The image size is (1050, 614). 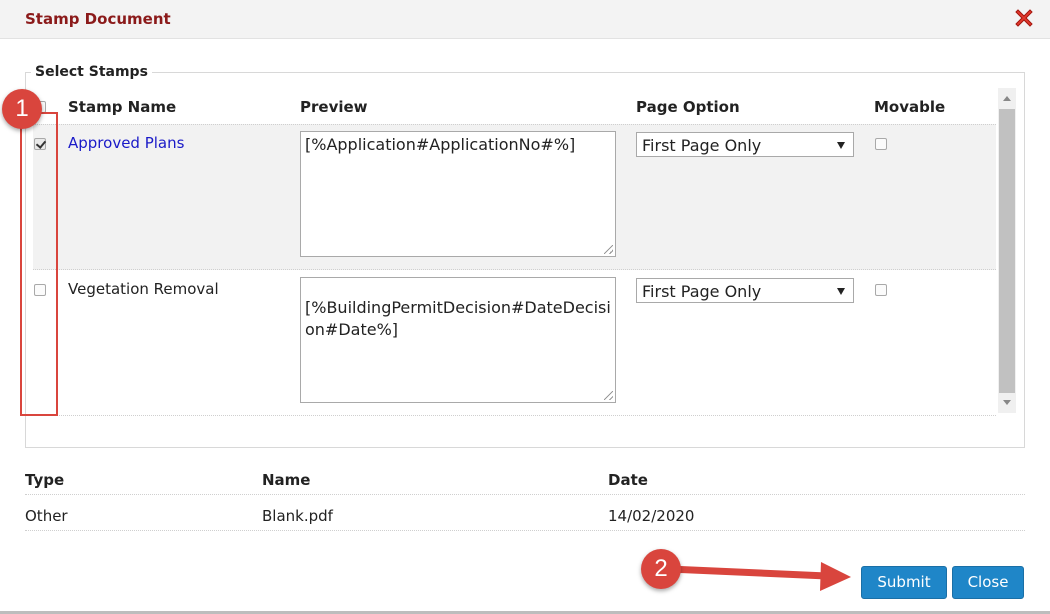 What do you see at coordinates (628, 480) in the screenshot?
I see `doc-header-date: Date` at bounding box center [628, 480].